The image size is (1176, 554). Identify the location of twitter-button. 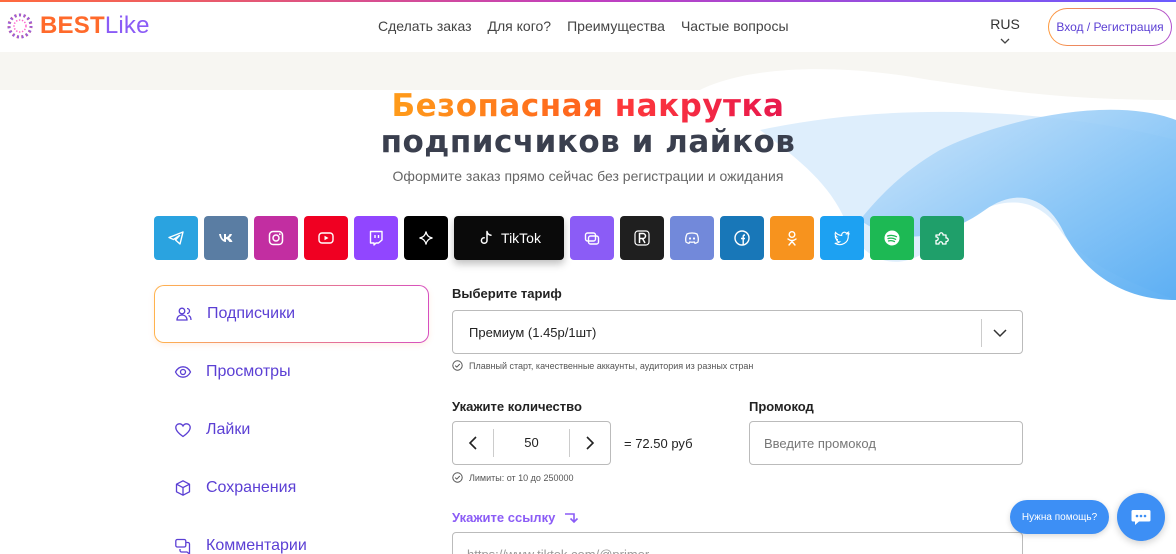
(842, 238).